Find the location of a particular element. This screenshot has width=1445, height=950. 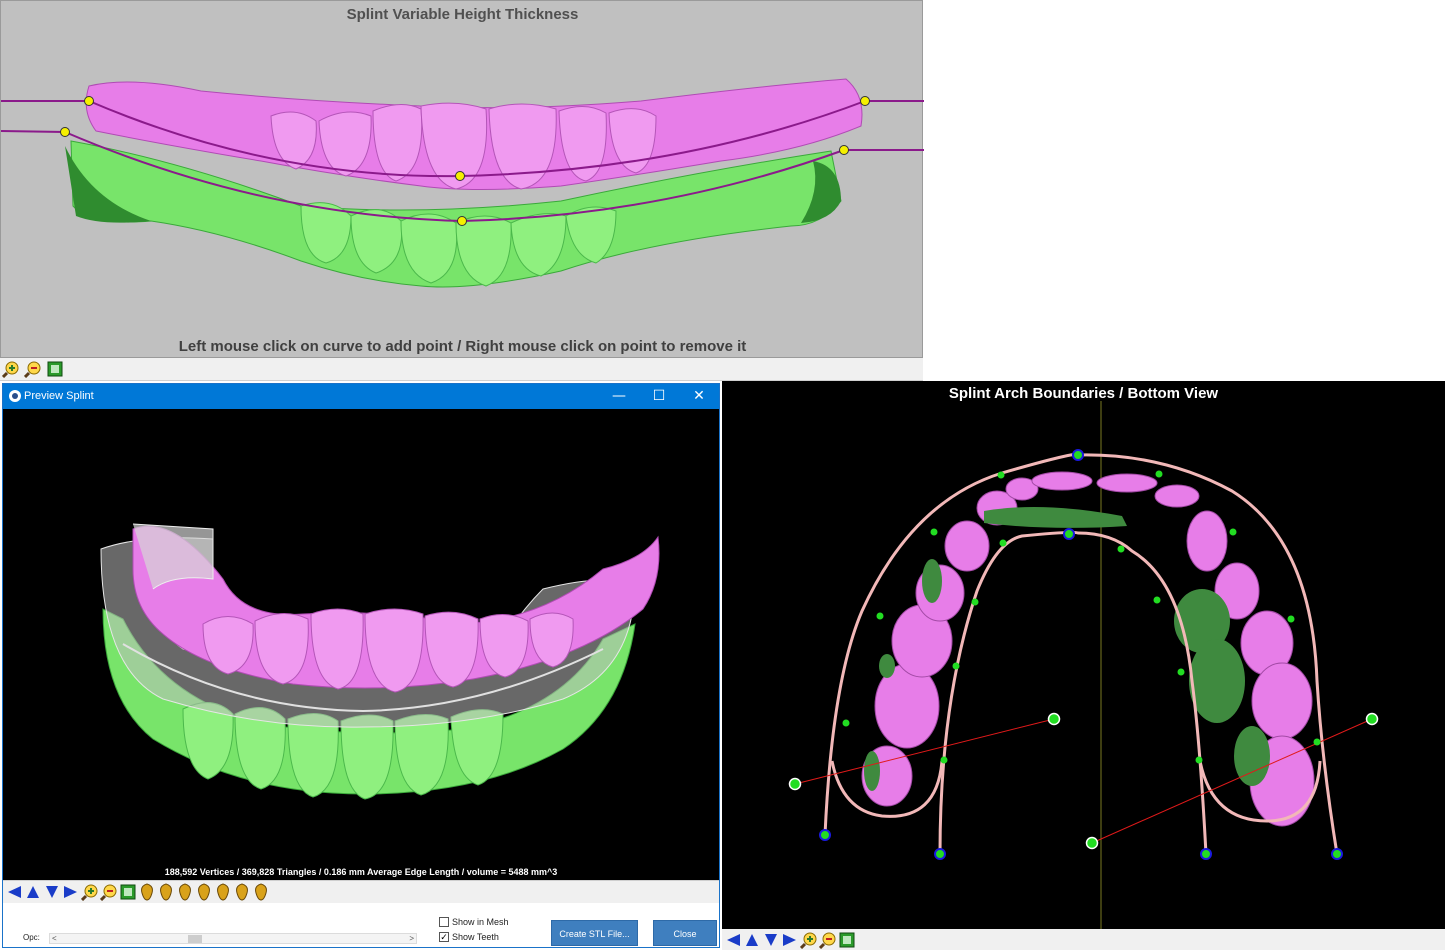

window-title: Preview Splint is located at coordinates (59, 396).